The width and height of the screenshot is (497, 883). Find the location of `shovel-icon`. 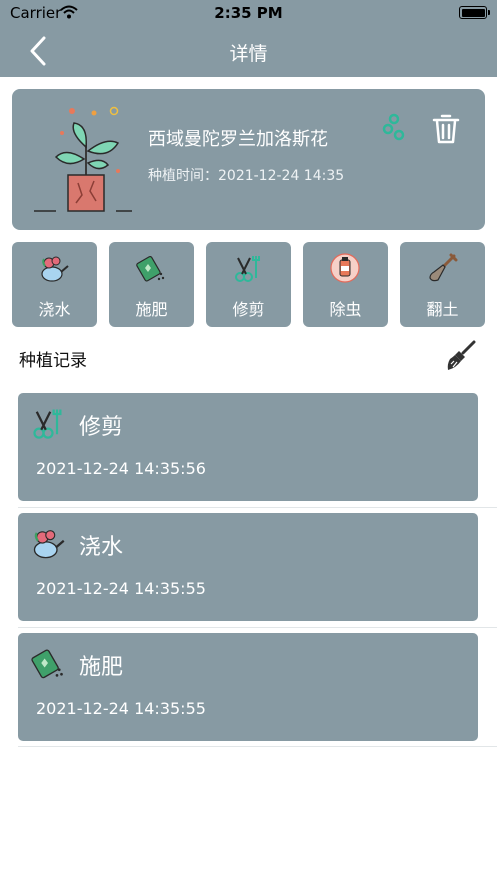

shovel-icon is located at coordinates (442, 268).